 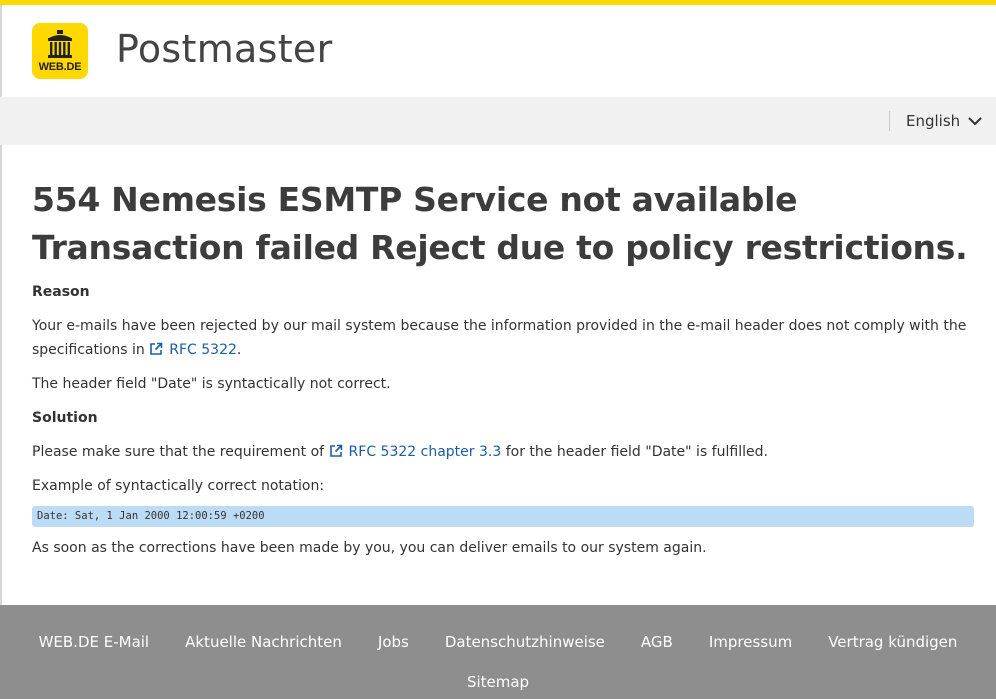 I want to click on example-code: Date: Sat, 1 Jan 2000 12:00:59 +0200, so click(x=503, y=516).